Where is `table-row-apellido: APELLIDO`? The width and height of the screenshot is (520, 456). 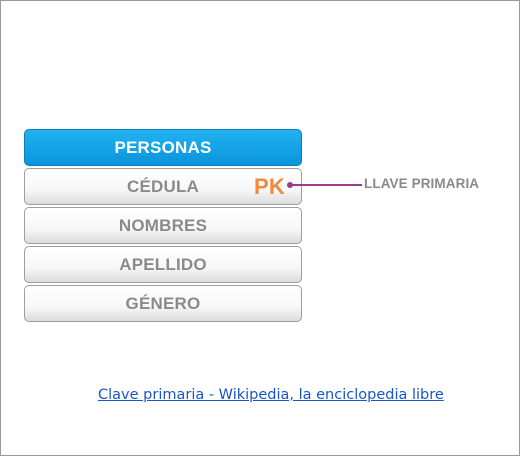
table-row-apellido: APELLIDO is located at coordinates (163, 264).